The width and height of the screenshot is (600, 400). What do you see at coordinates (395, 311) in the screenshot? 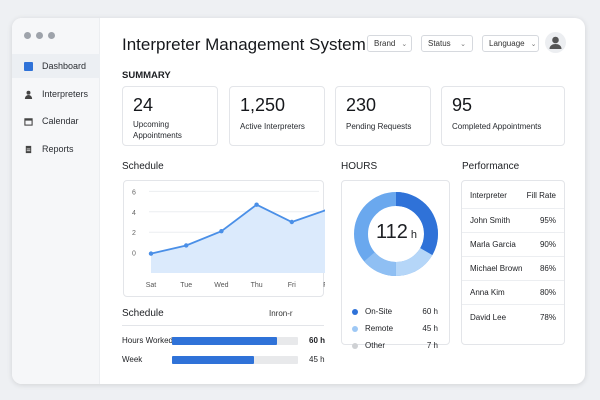
I see `legend-onsite: On-Site 60 h` at bounding box center [395, 311].